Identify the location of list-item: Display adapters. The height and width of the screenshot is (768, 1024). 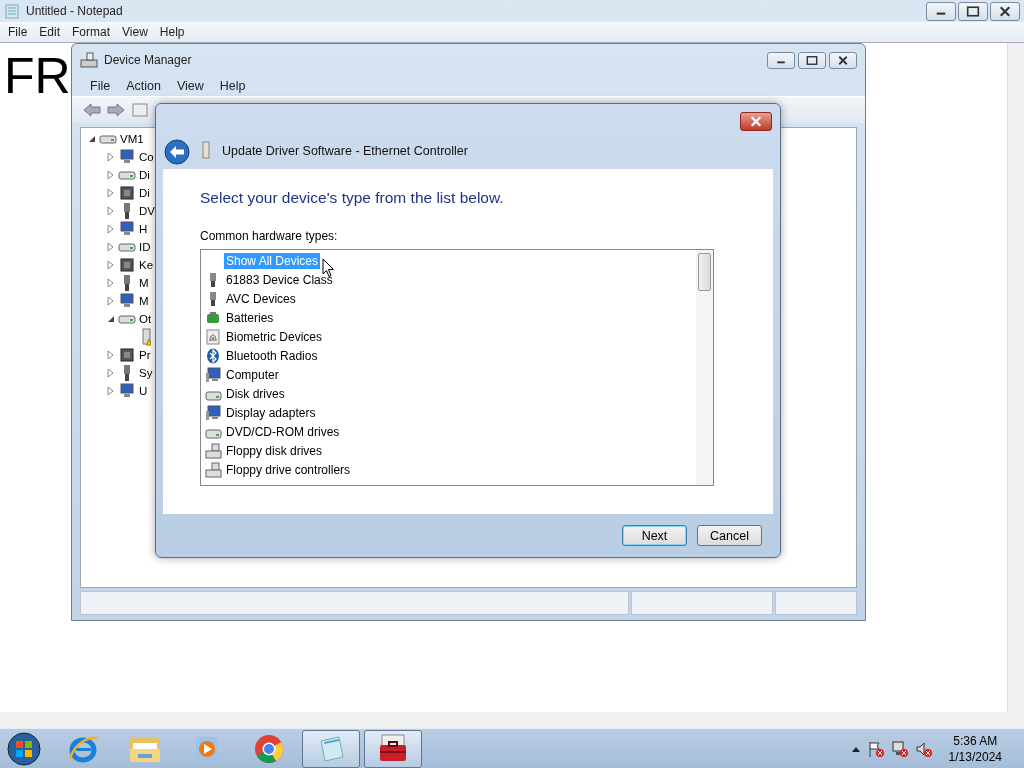
(271, 412).